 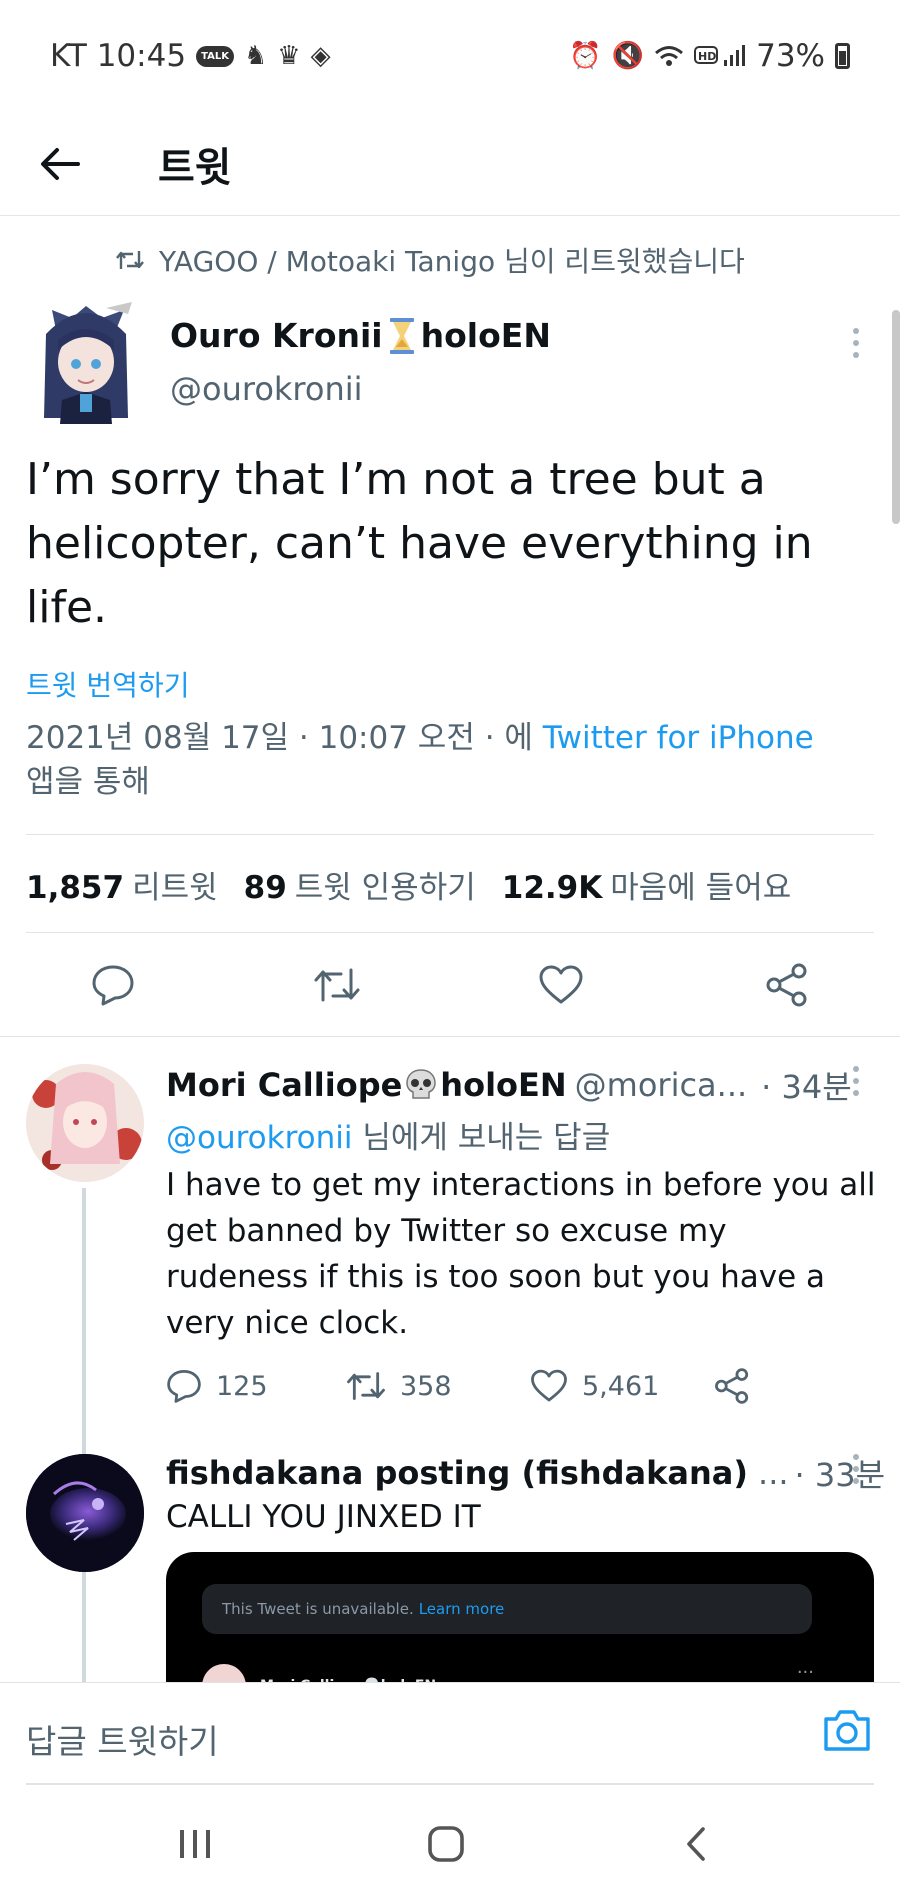 What do you see at coordinates (323, 1517) in the screenshot?
I see `reply-text: CALLI YOU JINXED IT` at bounding box center [323, 1517].